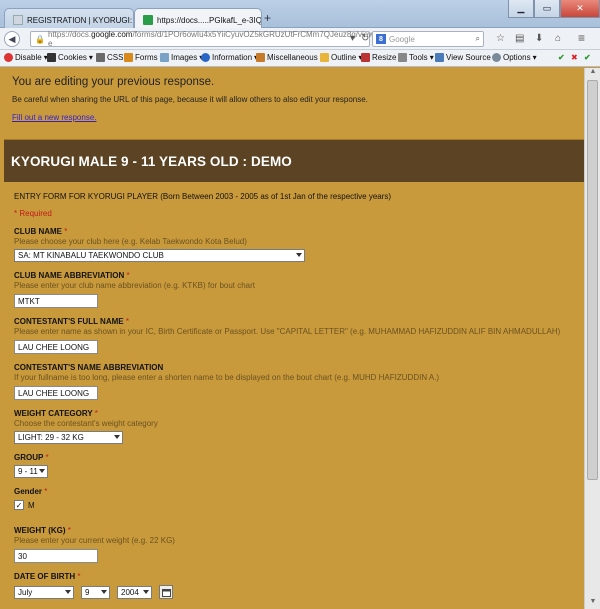 The width and height of the screenshot is (600, 609). Describe the element at coordinates (439, 57) in the screenshot. I see `view-source-icon` at that location.